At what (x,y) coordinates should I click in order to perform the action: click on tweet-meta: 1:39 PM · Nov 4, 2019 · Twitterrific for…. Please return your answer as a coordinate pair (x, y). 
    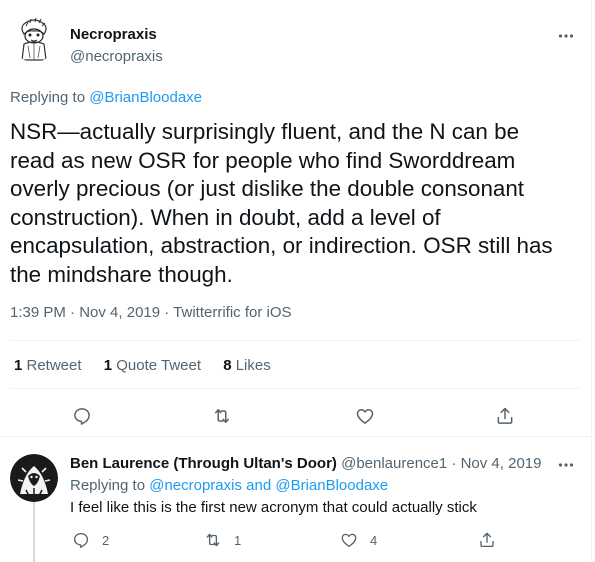
    Looking at the image, I should click on (151, 312).